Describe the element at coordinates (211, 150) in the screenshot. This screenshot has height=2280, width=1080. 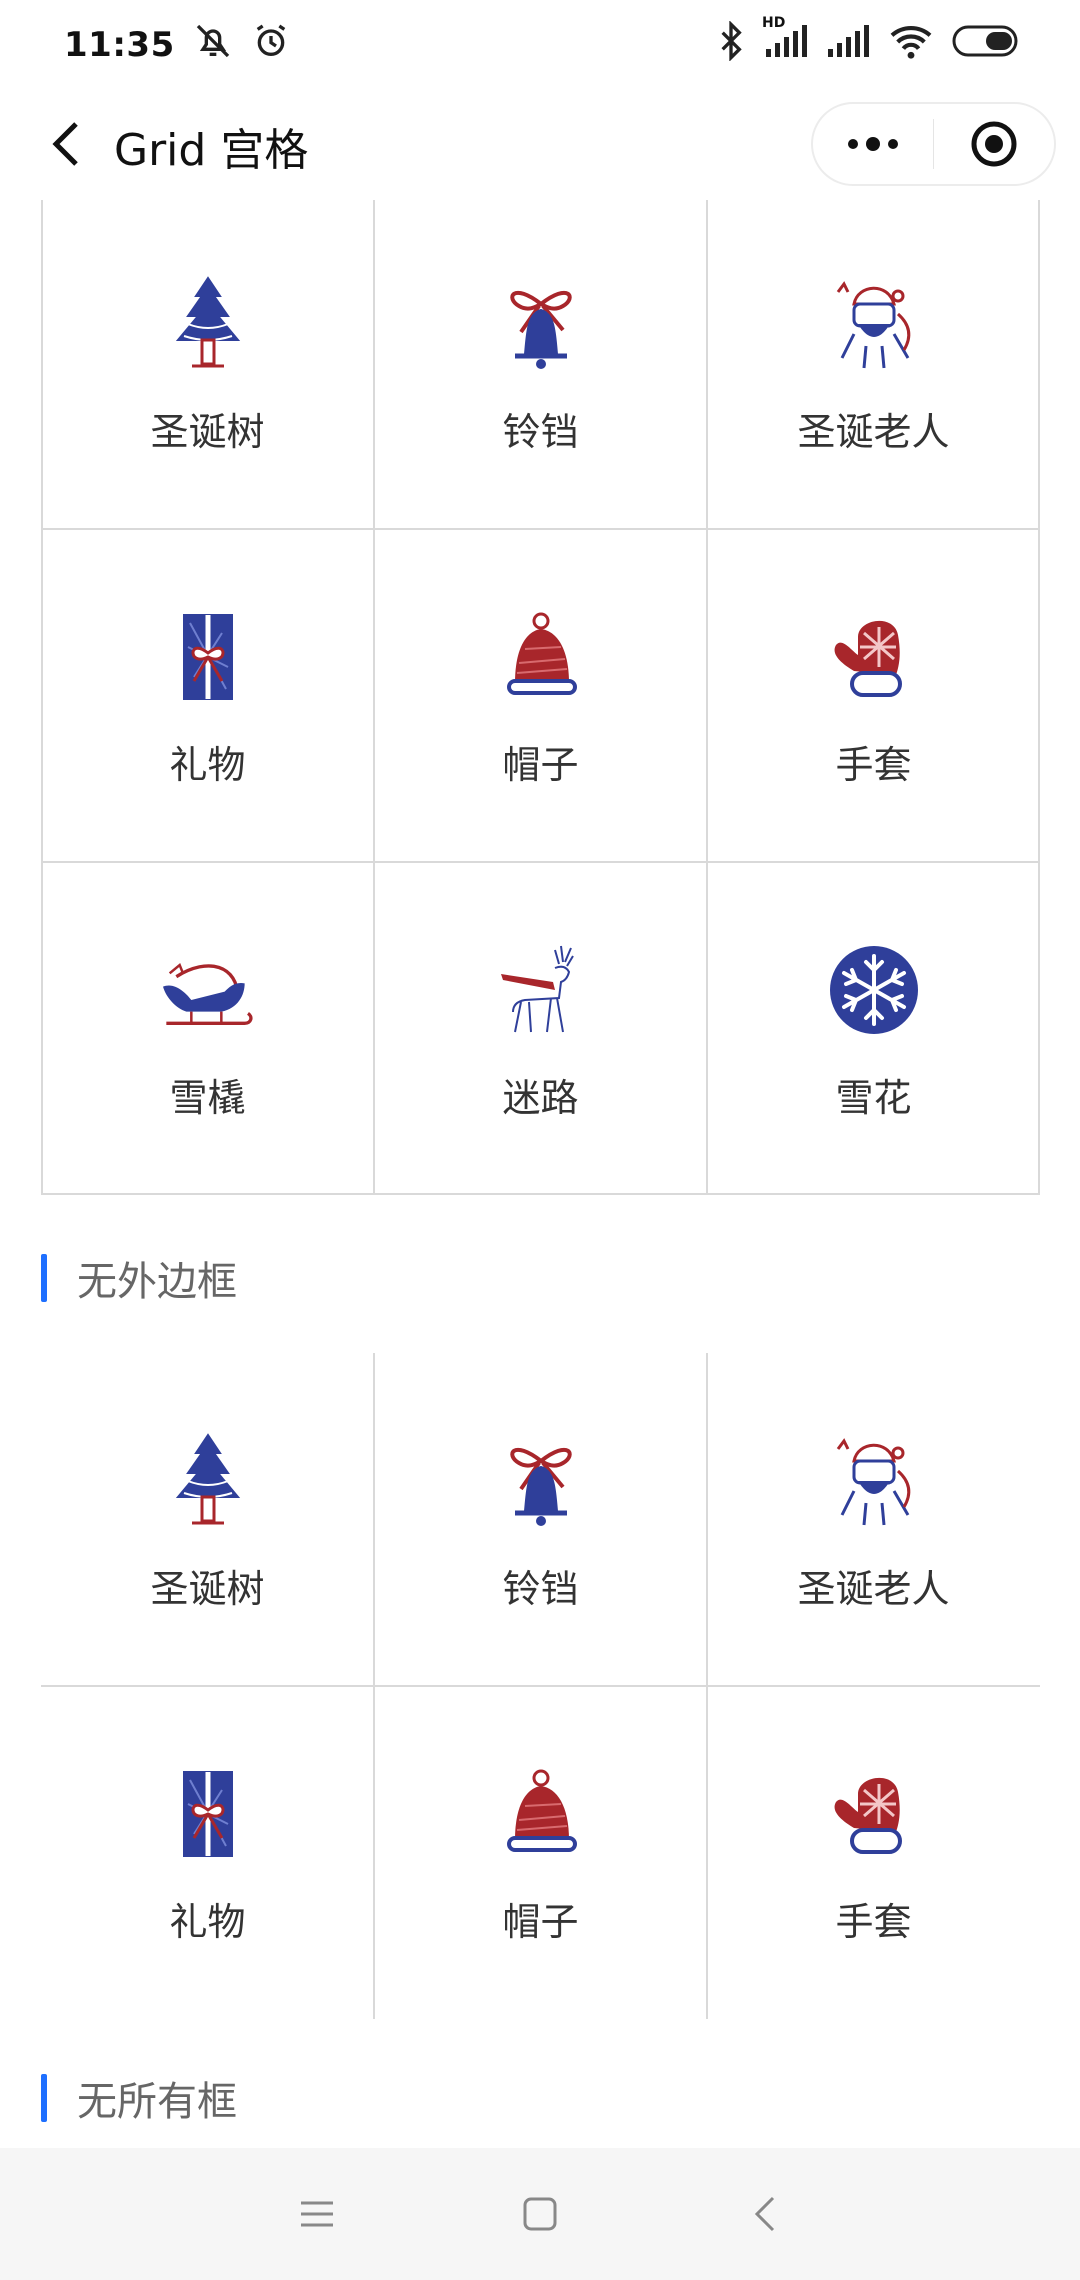
I see `page-title: Grid 宫格` at that location.